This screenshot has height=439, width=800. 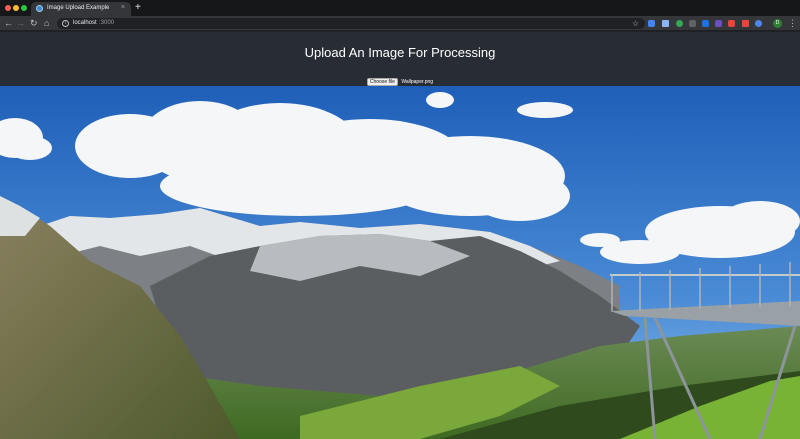 I want to click on url-host: localhost, so click(x=85, y=23).